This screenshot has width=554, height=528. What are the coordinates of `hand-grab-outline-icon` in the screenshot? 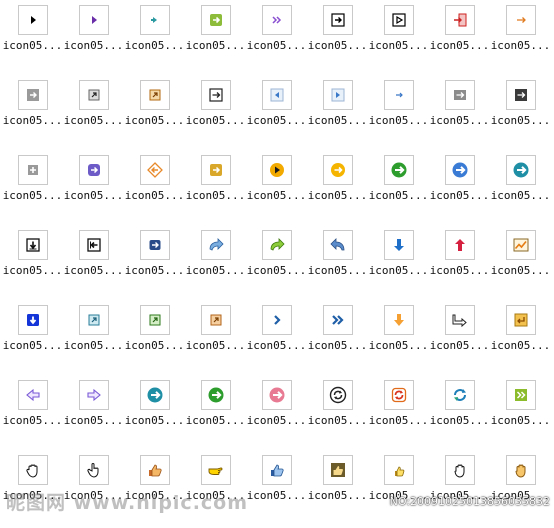 It's located at (32, 470).